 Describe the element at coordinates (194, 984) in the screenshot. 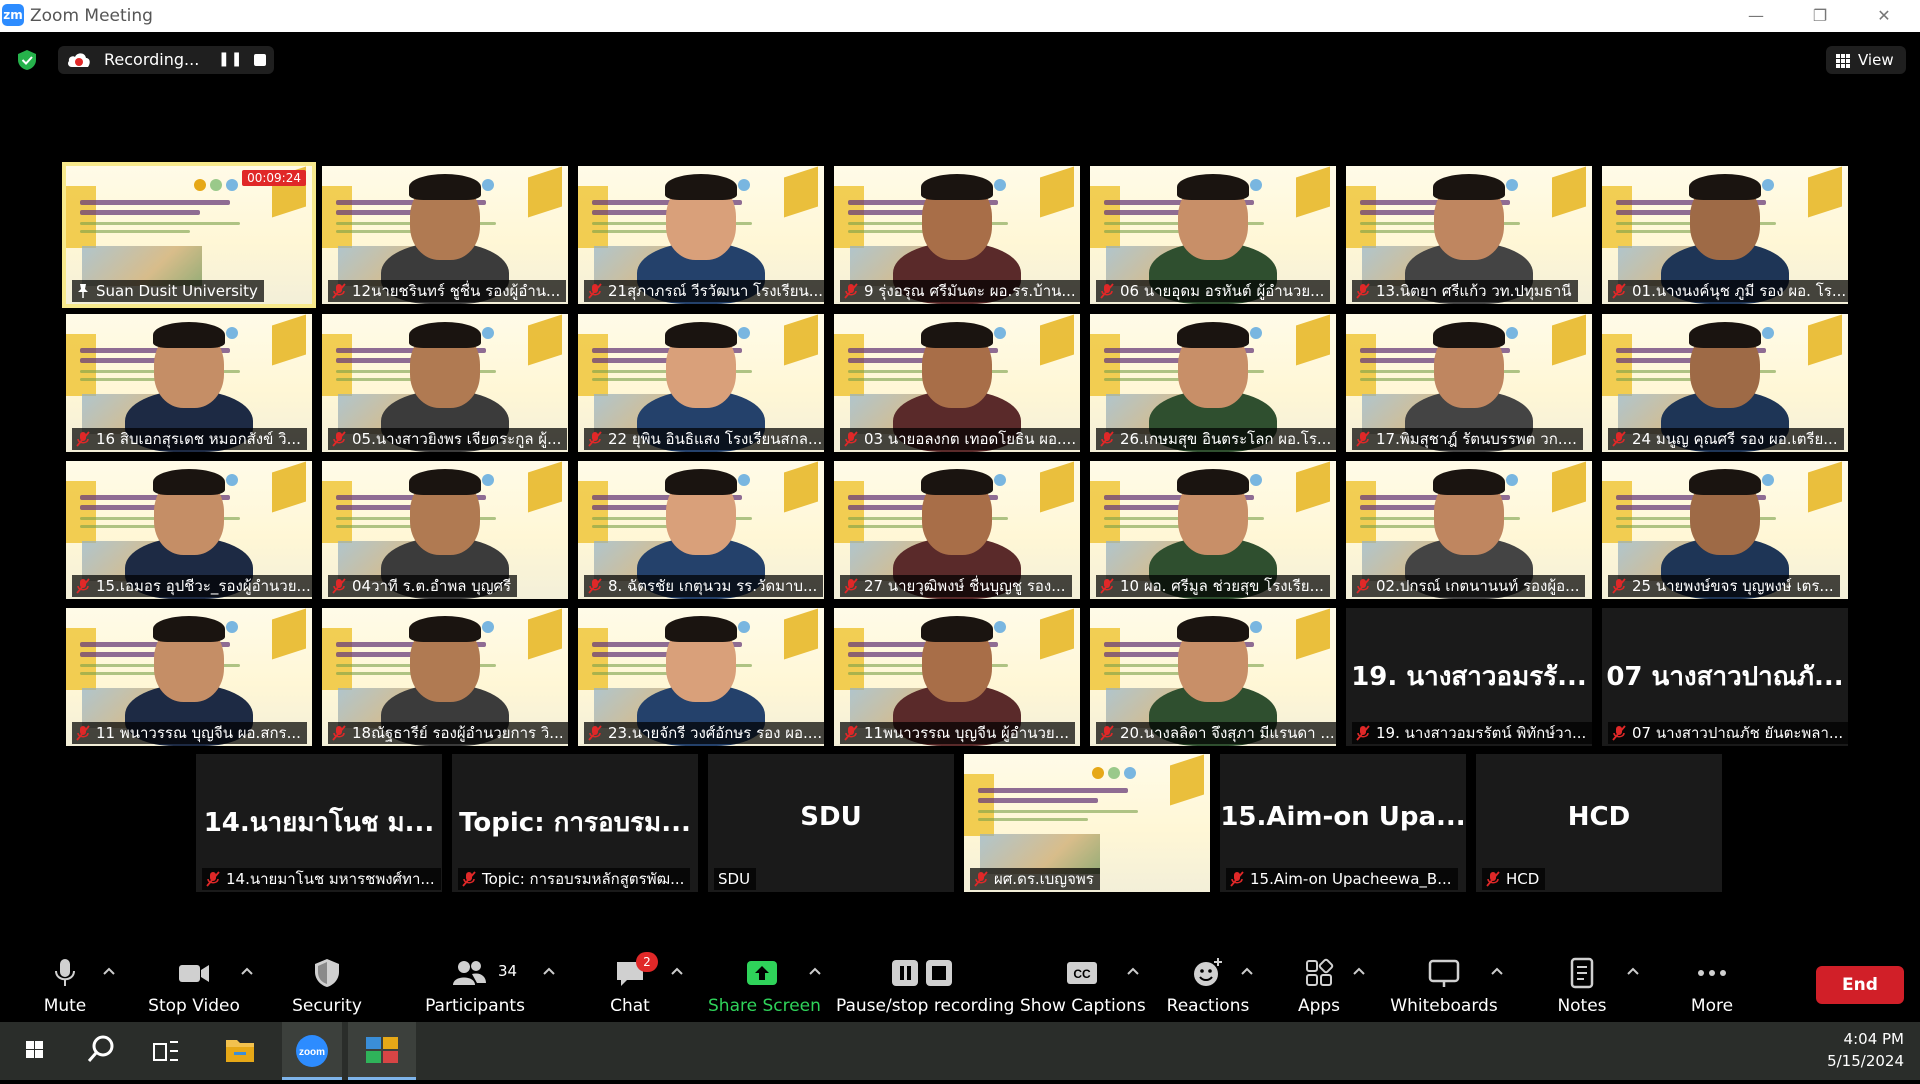

I see `stop-video-button: Stop Video` at that location.